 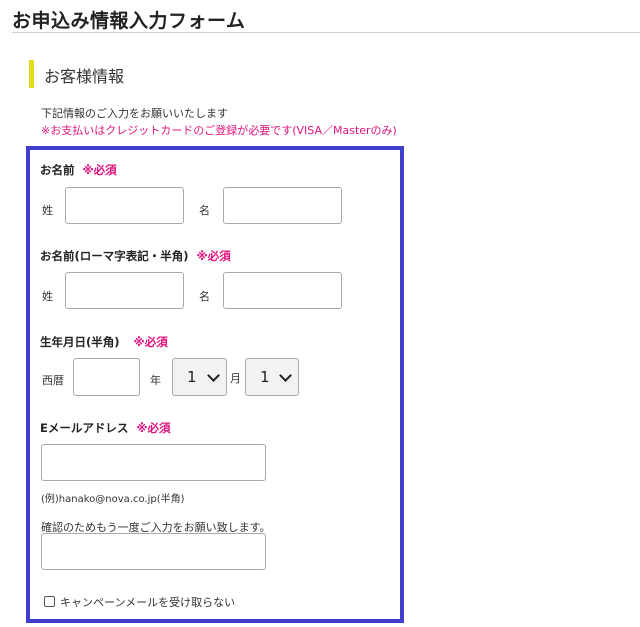 What do you see at coordinates (153, 428) in the screenshot?
I see `email-required-badge: ※必須` at bounding box center [153, 428].